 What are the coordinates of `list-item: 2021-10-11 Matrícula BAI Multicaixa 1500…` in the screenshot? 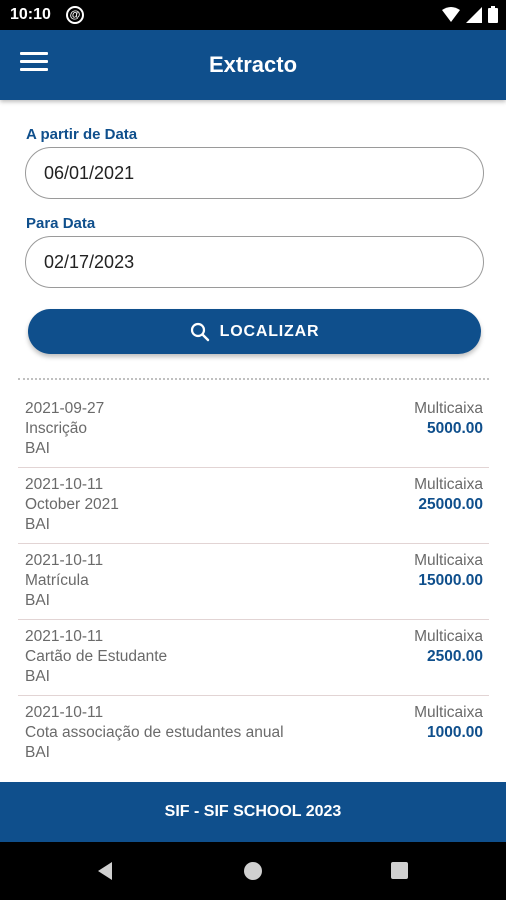 It's located at (253, 582).